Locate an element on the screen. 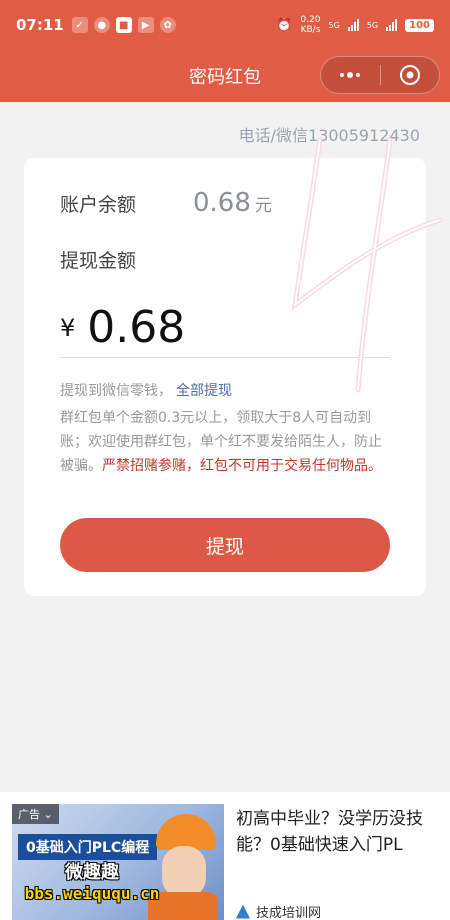 The width and height of the screenshot is (450, 920). ad-tag-label: 广告 is located at coordinates (29, 814).